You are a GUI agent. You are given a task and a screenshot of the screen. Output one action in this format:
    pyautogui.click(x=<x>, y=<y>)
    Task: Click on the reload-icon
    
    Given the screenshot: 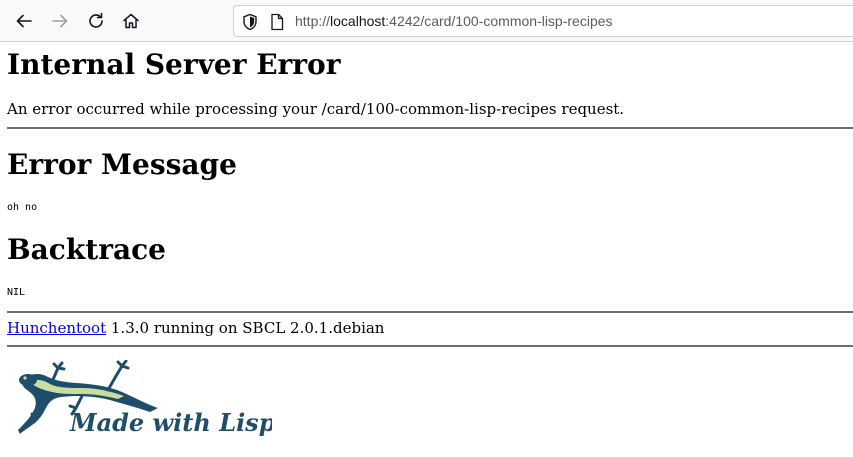 What is the action you would take?
    pyautogui.click(x=96, y=20)
    